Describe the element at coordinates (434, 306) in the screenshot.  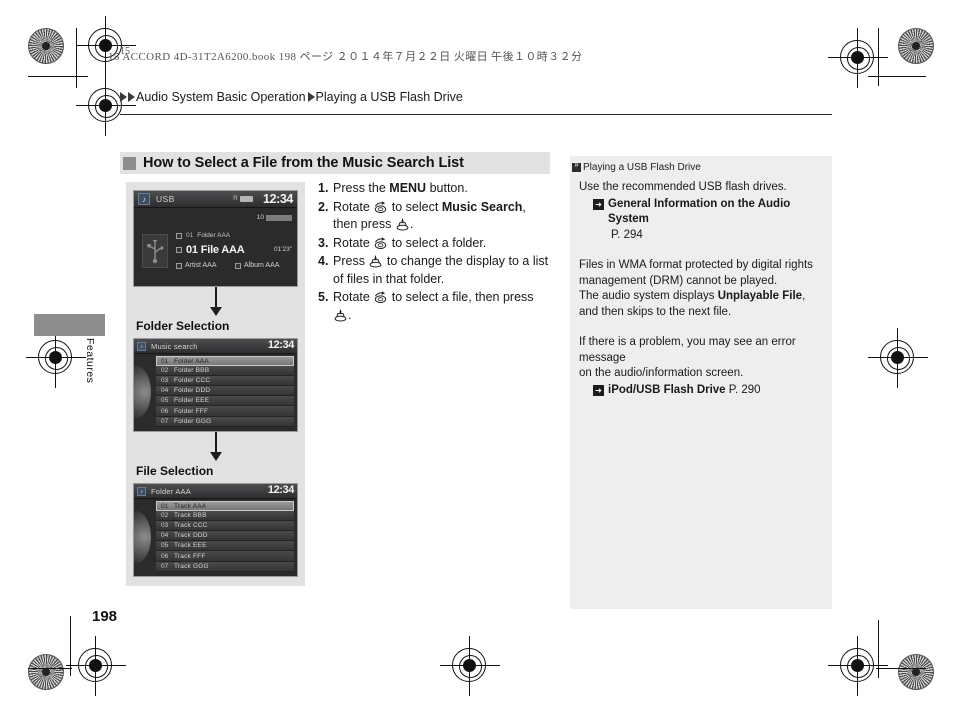
I see `step-5: 5. Rotate to select a file, then press .` at that location.